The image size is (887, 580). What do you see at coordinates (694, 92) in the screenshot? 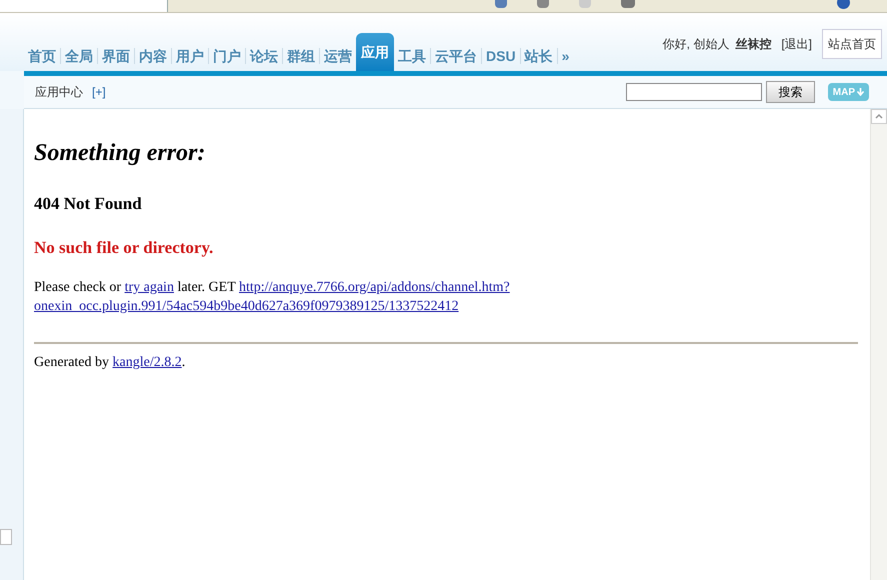
I see `search-field` at bounding box center [694, 92].